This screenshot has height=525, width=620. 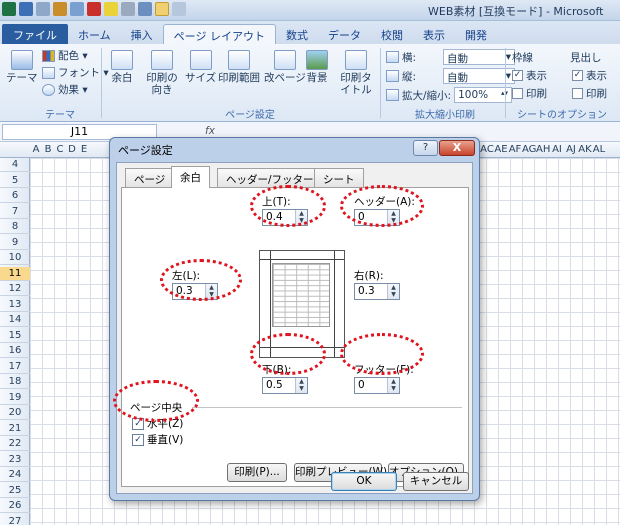 What do you see at coordinates (599, 149) in the screenshot?
I see `column-header: AL` at bounding box center [599, 149].